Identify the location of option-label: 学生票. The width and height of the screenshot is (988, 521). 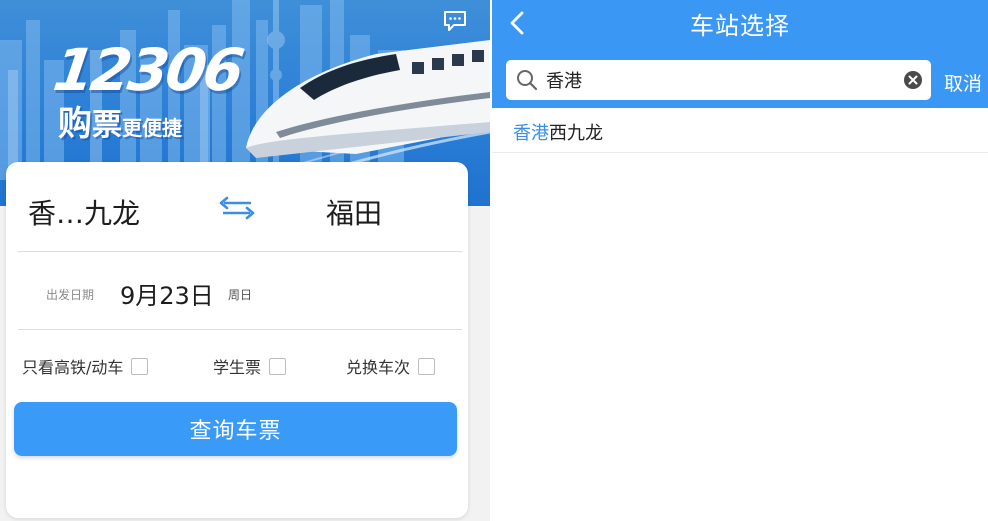
(237, 367).